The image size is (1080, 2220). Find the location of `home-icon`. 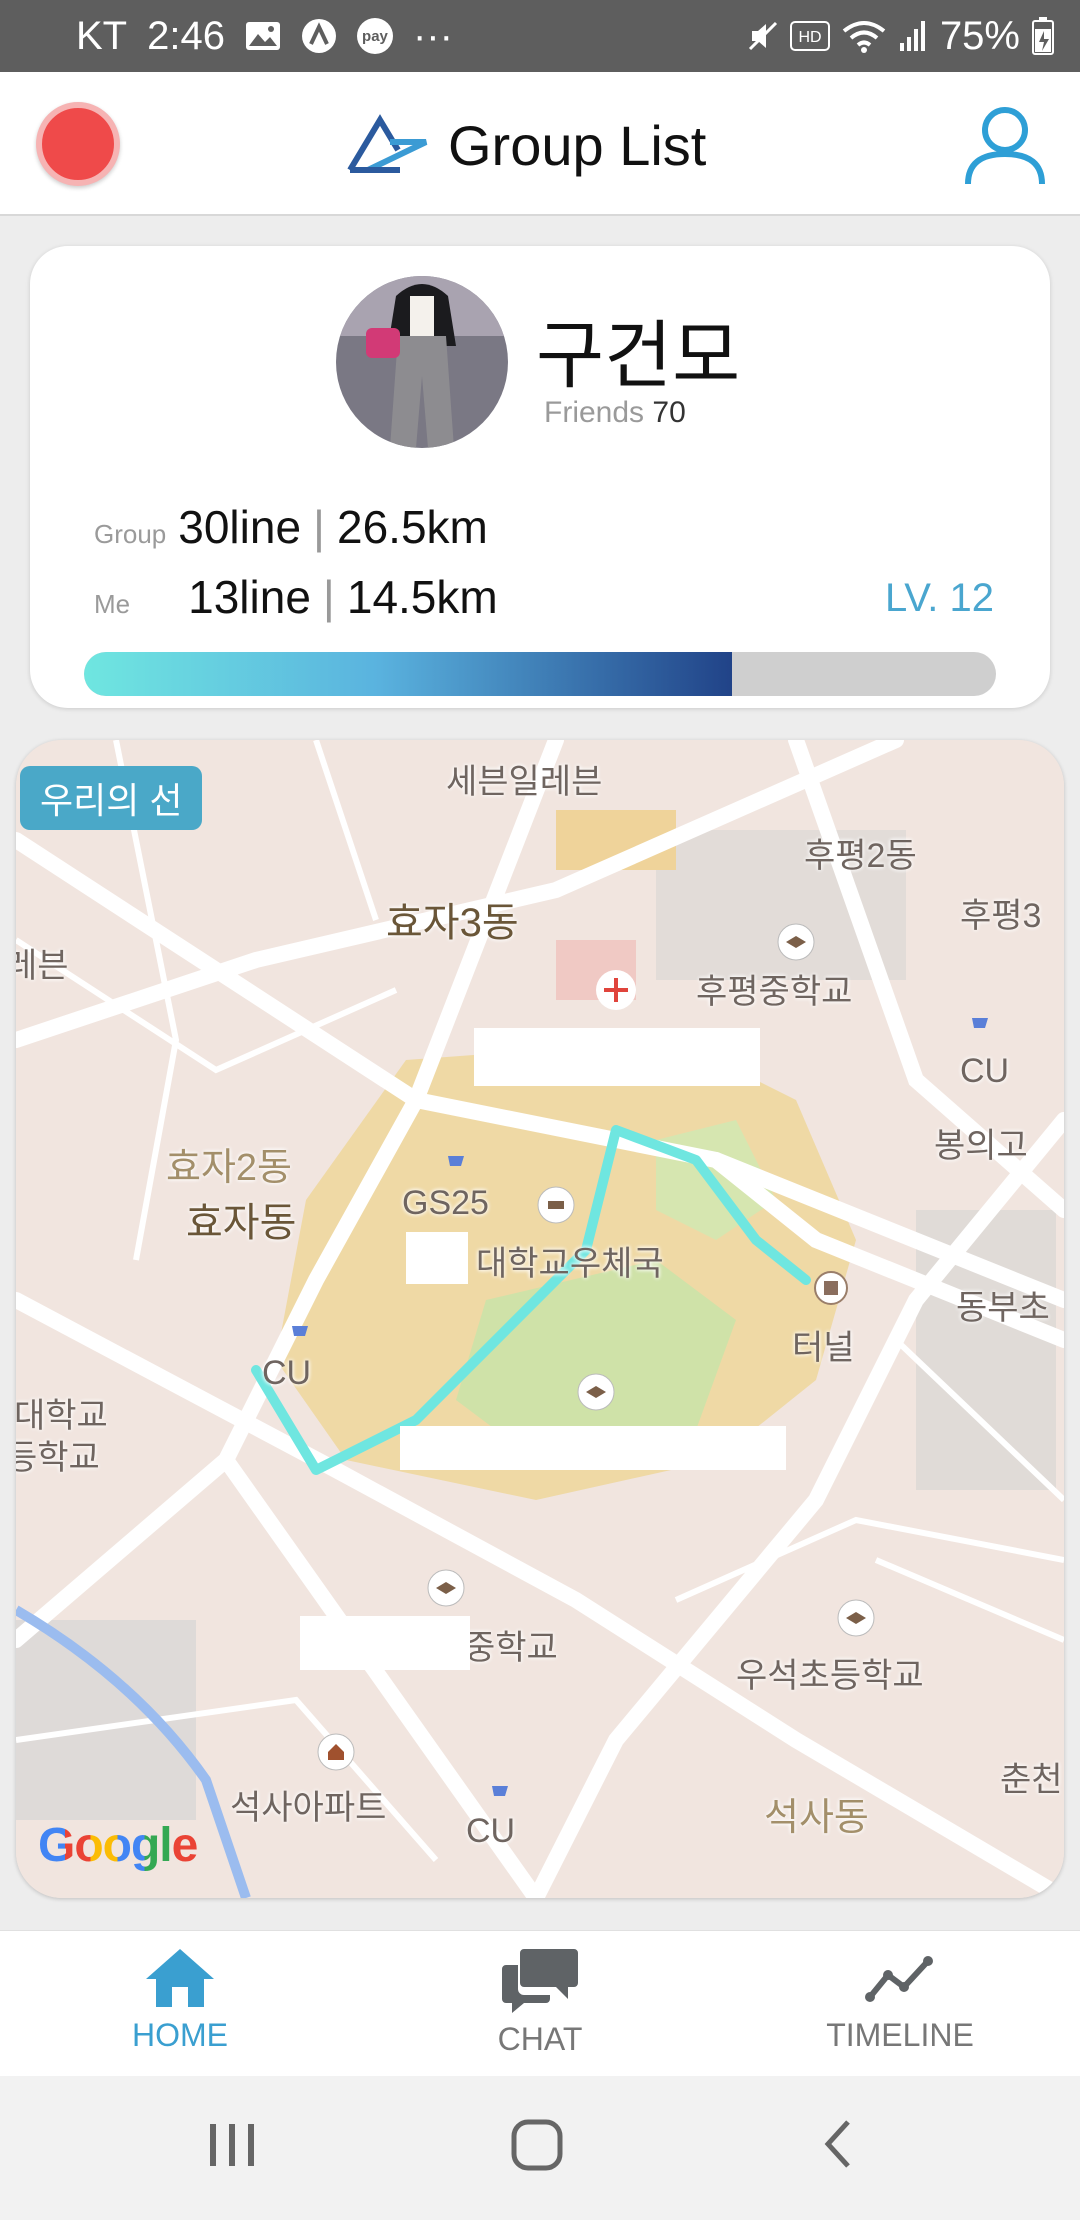

home-icon is located at coordinates (180, 1978).